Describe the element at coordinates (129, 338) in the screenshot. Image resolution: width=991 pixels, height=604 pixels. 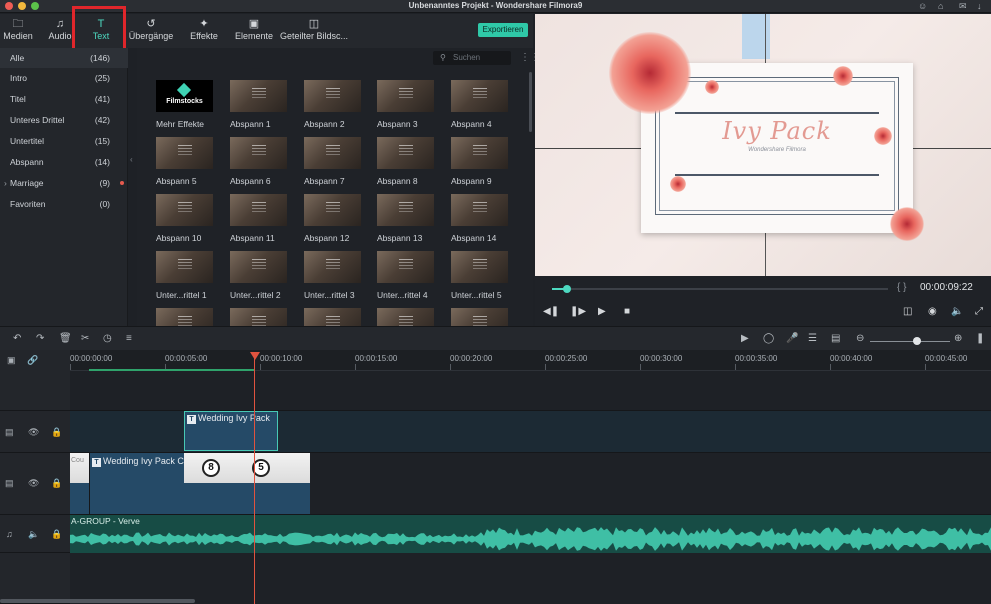
I see `adjust-icon: ≡` at that location.